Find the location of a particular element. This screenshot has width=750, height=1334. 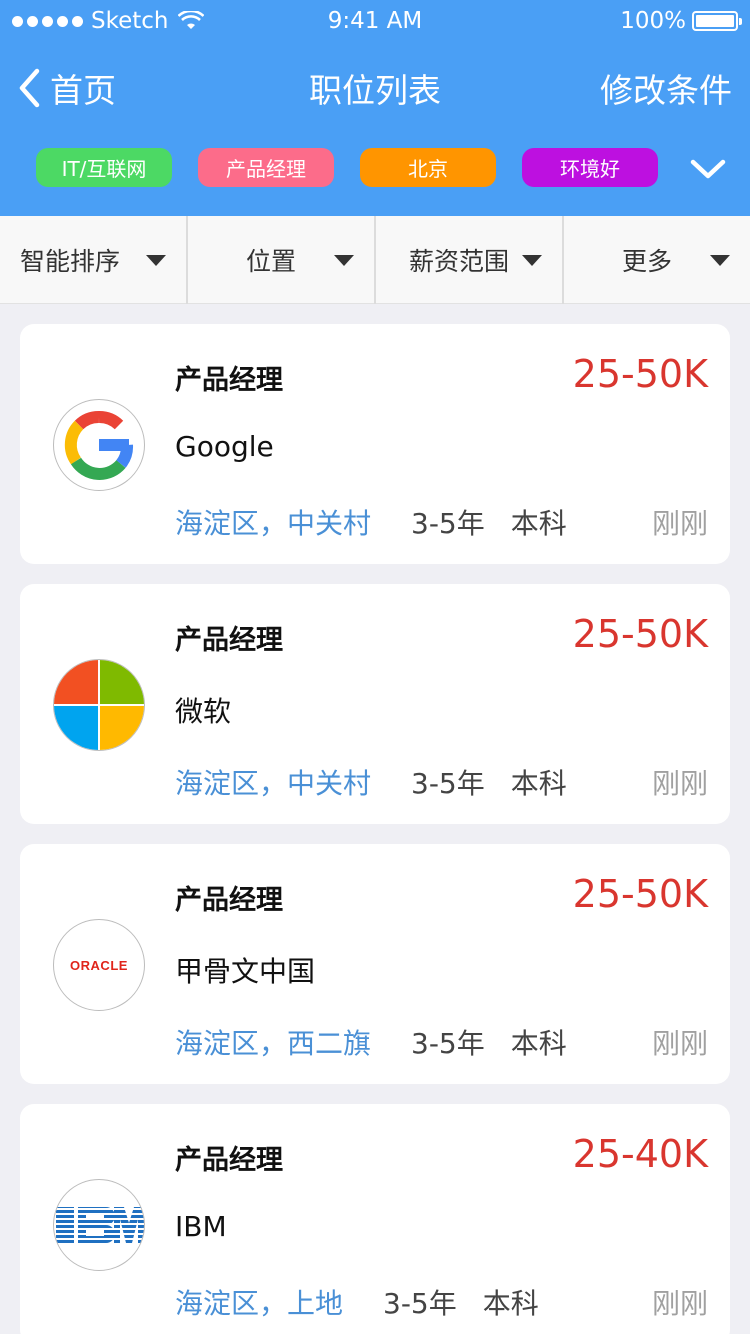

filter-salary-label: 薪资范围 is located at coordinates (458, 261).